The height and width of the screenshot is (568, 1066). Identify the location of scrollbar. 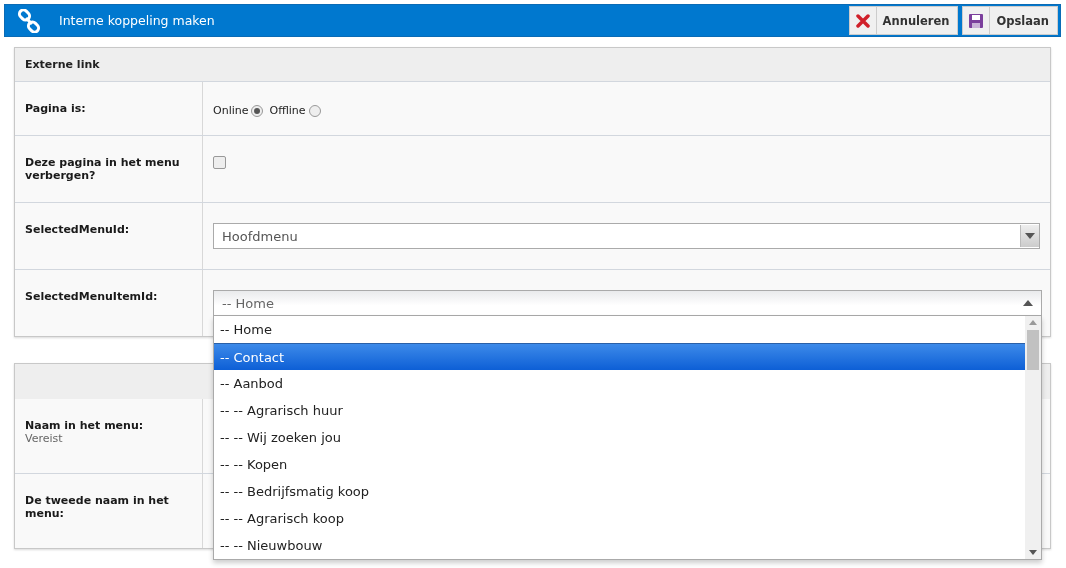
(1033, 437).